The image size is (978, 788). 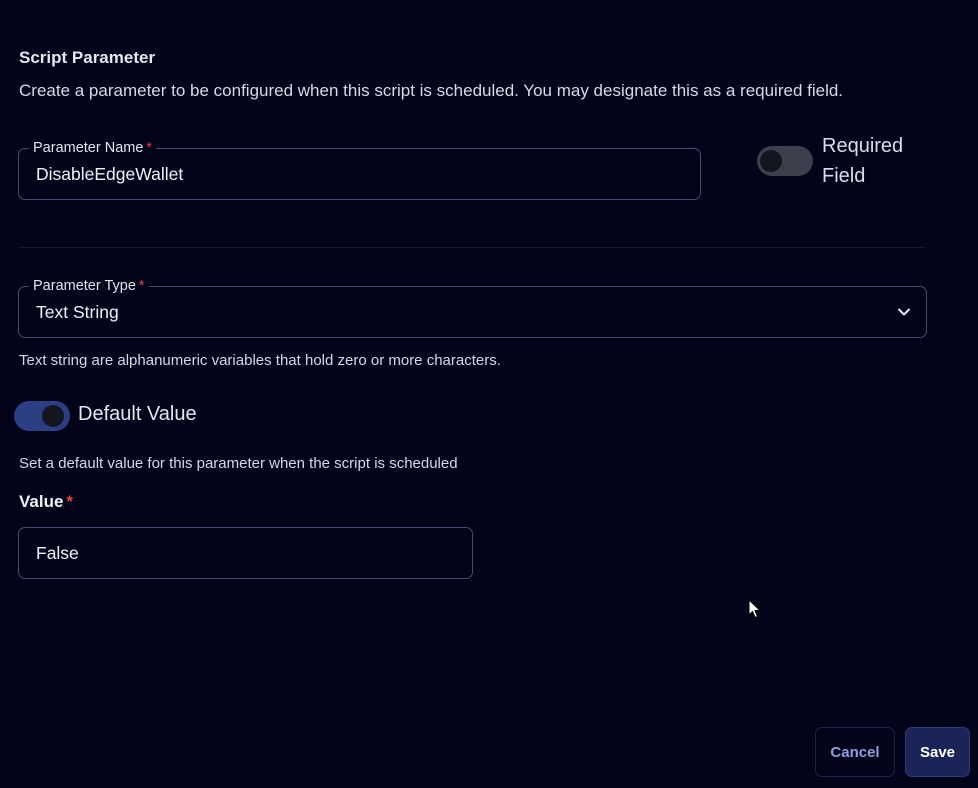 I want to click on parameter-type-select: Parameter Type * Text String, so click(x=472, y=307).